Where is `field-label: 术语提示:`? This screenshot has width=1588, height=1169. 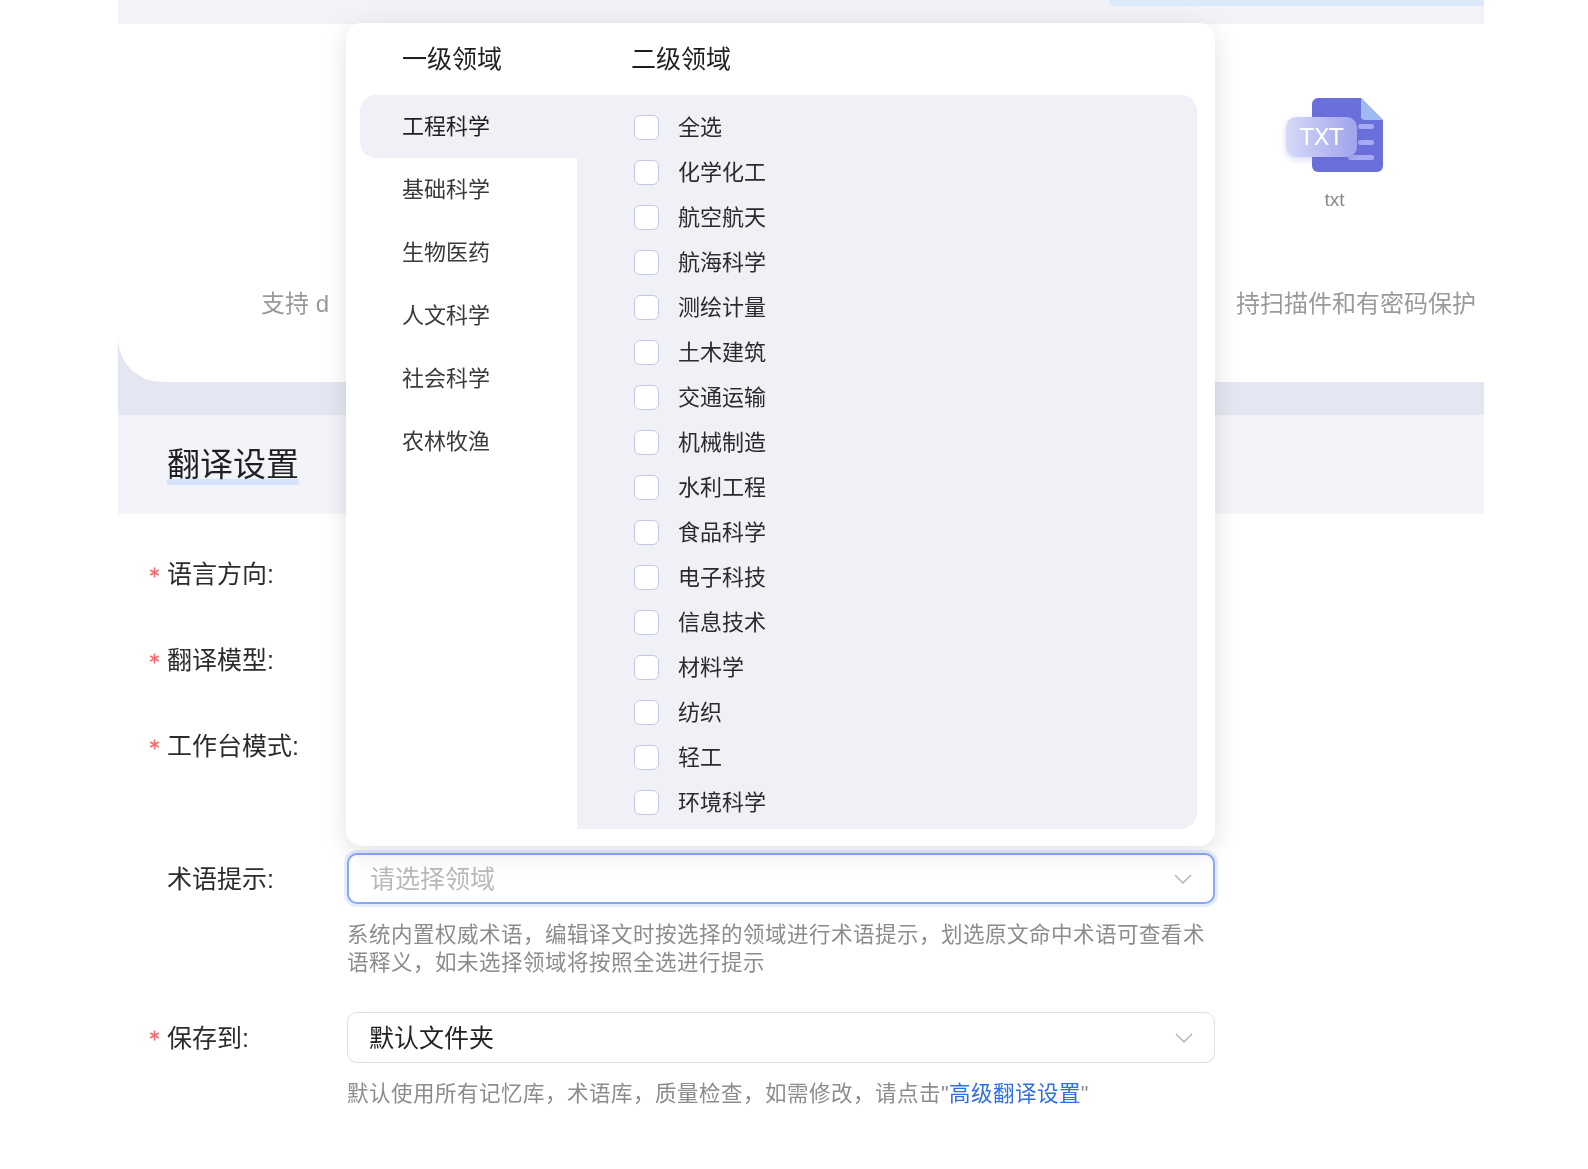 field-label: 术语提示: is located at coordinates (220, 879).